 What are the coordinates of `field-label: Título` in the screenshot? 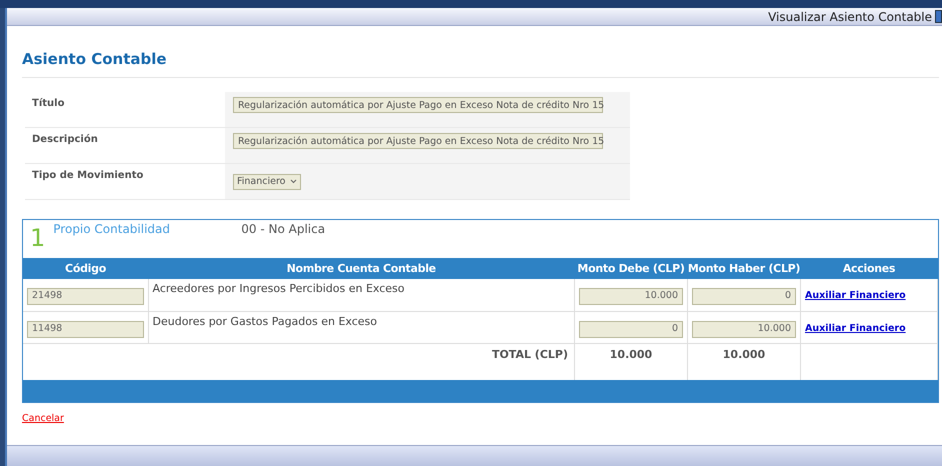 It's located at (48, 104).